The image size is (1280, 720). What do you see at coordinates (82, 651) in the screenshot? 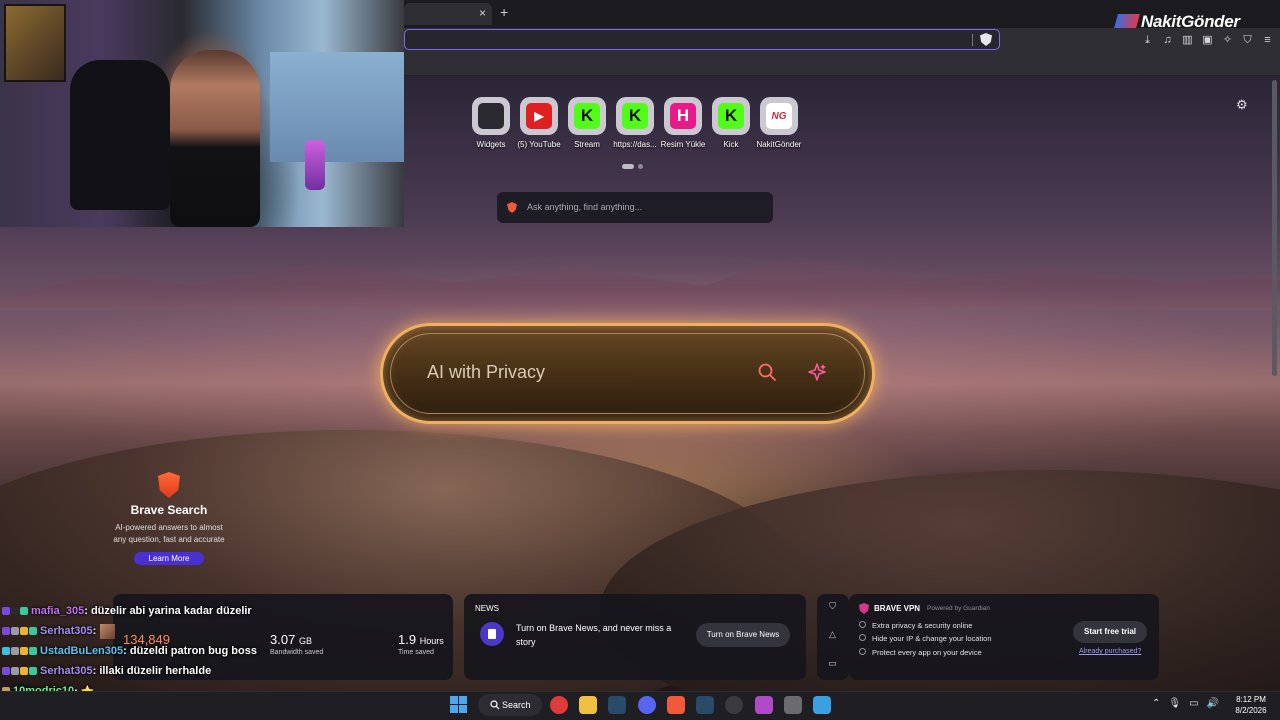
I see `chat-username: UstadBuLen305` at bounding box center [82, 651].